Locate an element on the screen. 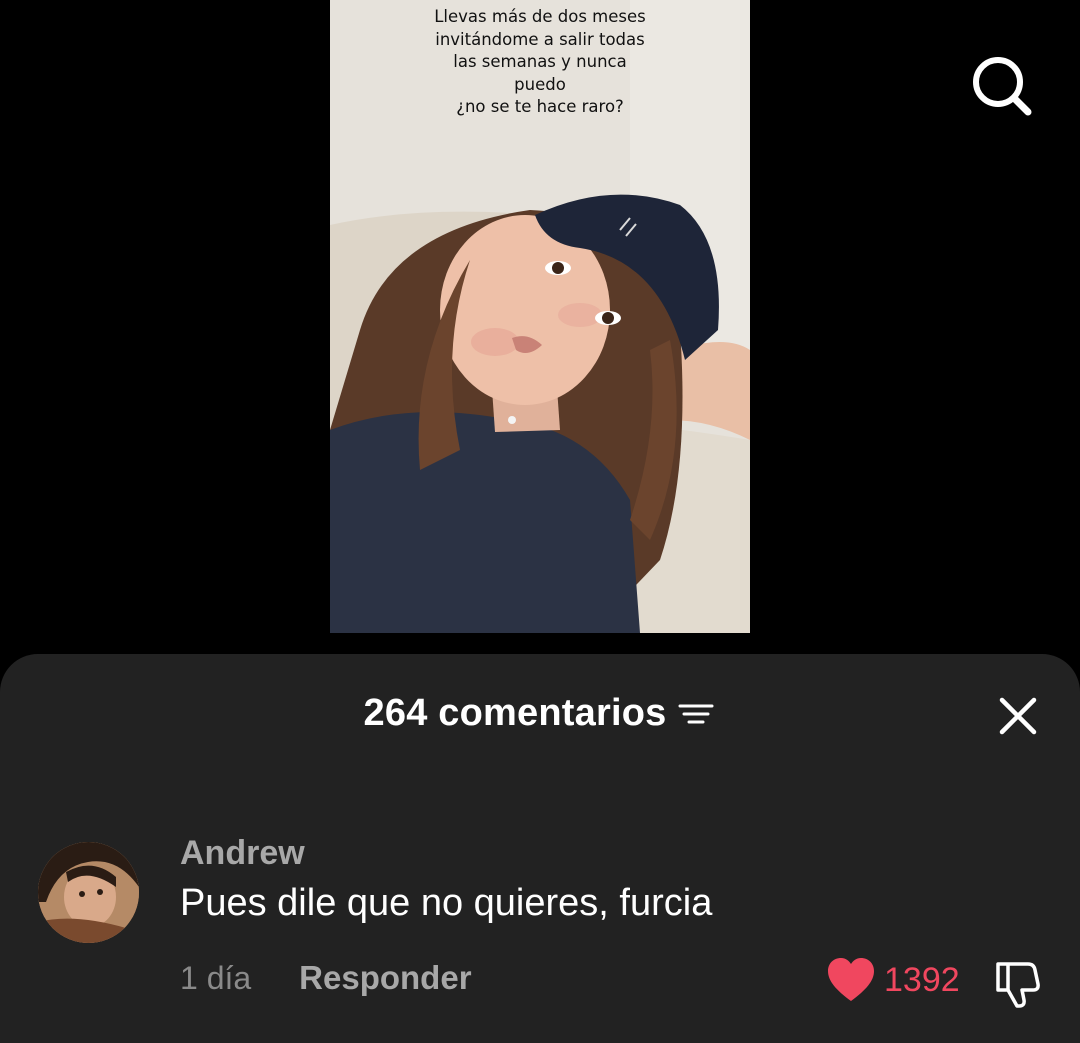 This screenshot has height=1043, width=1080. comments-header: 264 comentarios is located at coordinates (540, 717).